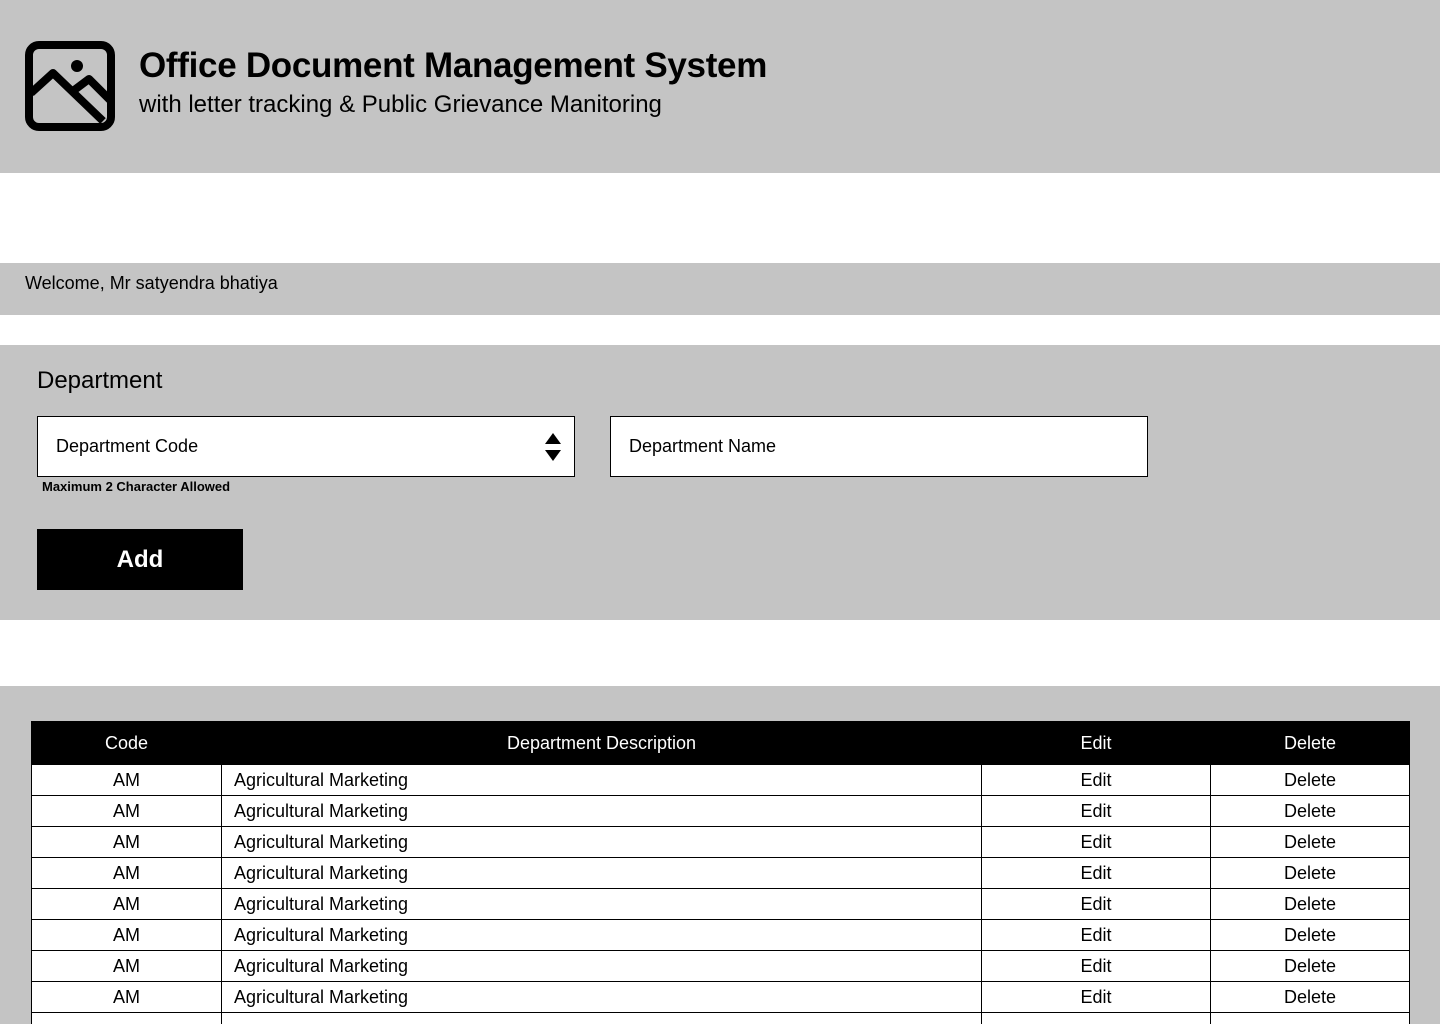 The height and width of the screenshot is (1024, 1440). I want to click on table-header-row: Code Department Description Edit Delete, so click(720, 743).